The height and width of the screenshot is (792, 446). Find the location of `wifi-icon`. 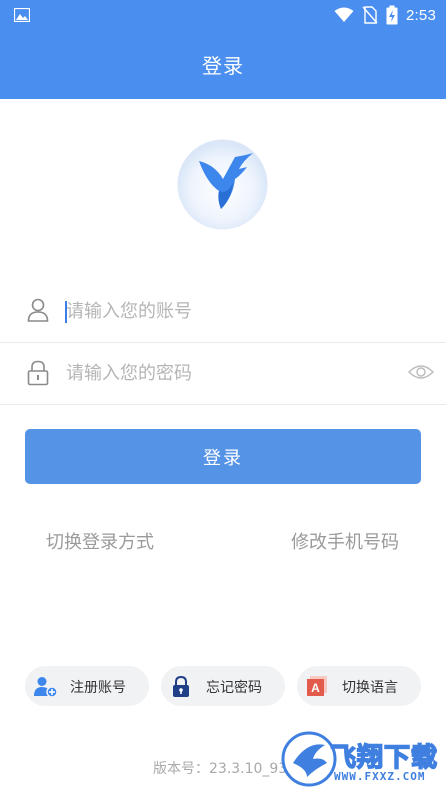

wifi-icon is located at coordinates (344, 14).